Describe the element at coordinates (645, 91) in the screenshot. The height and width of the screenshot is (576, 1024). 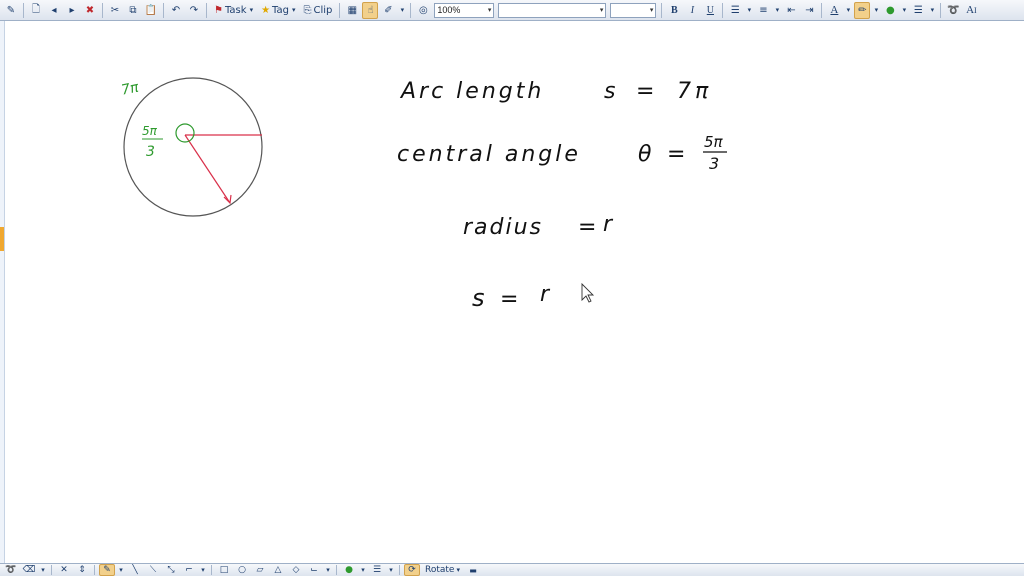
I see `arc-length-equals: =` at that location.